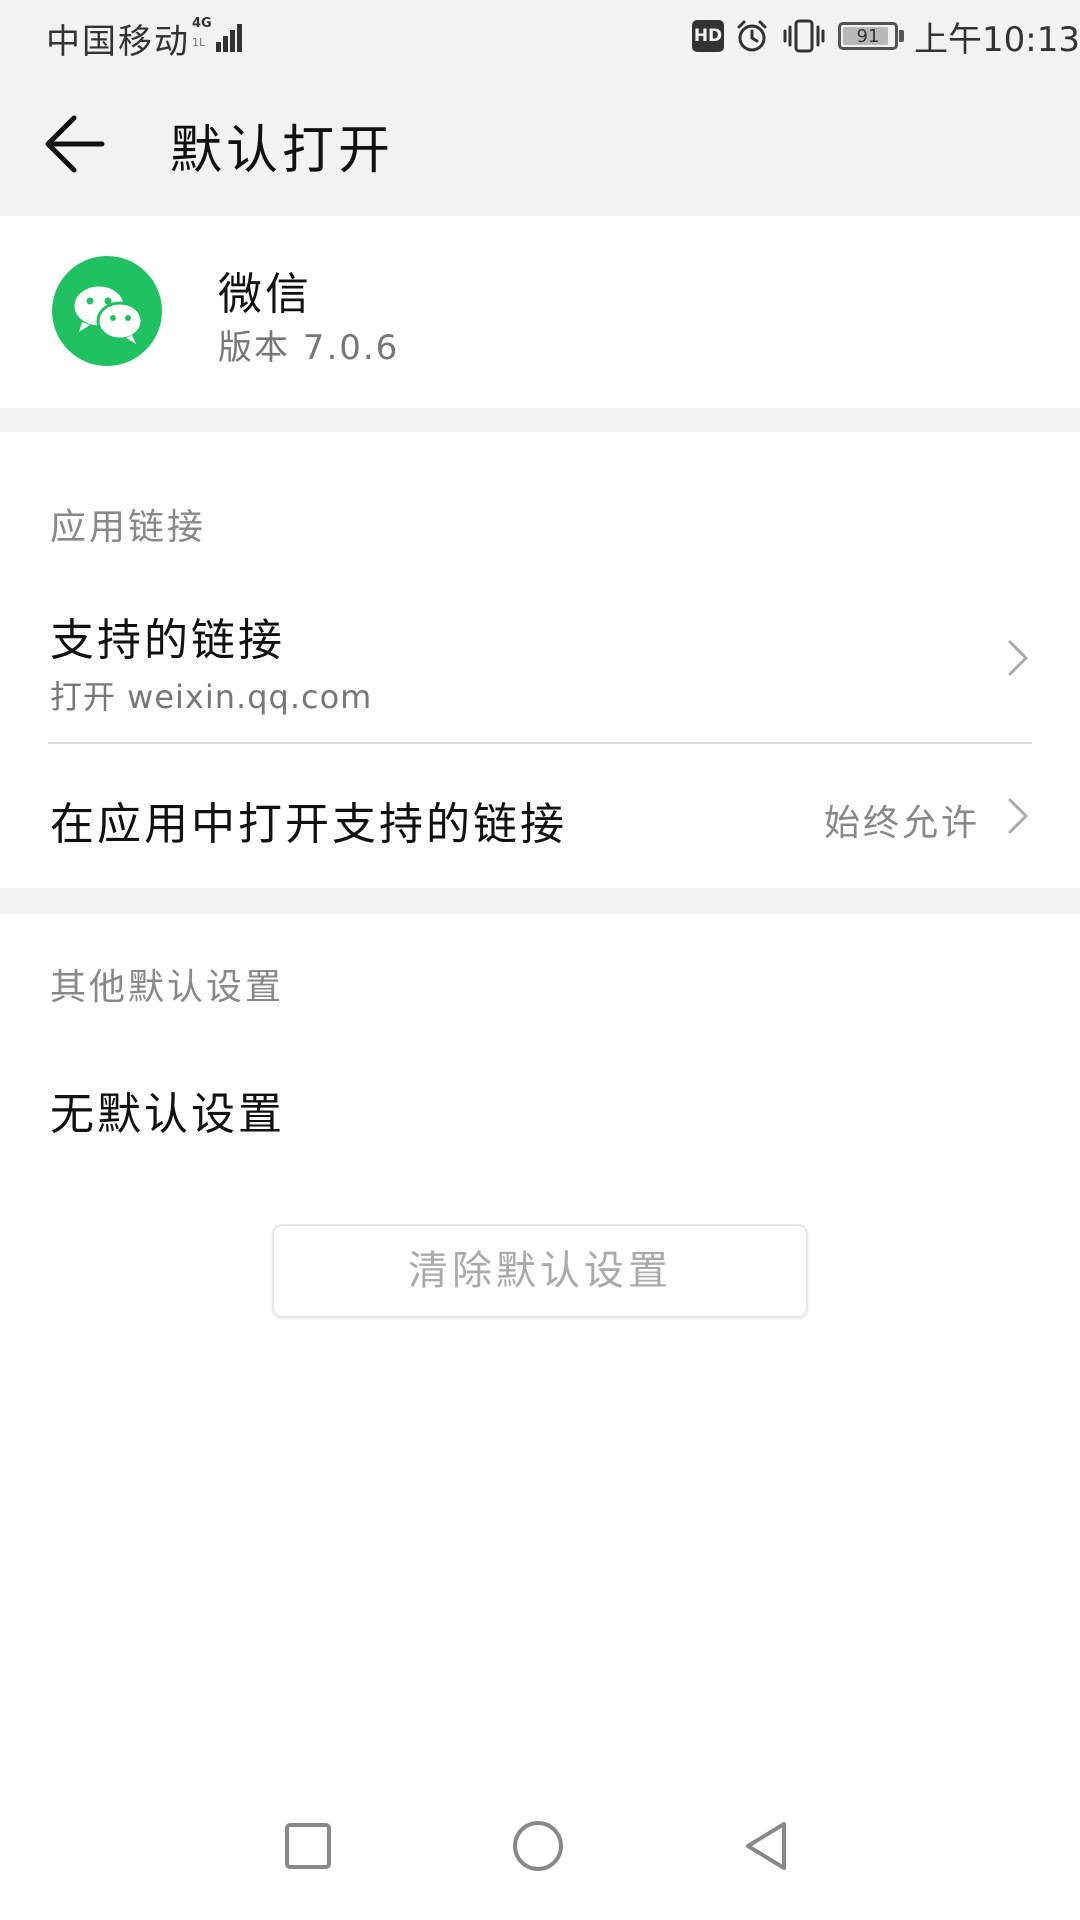 The width and height of the screenshot is (1080, 1920). Describe the element at coordinates (540, 144) in the screenshot. I see `app-bar: 默认打开` at that location.